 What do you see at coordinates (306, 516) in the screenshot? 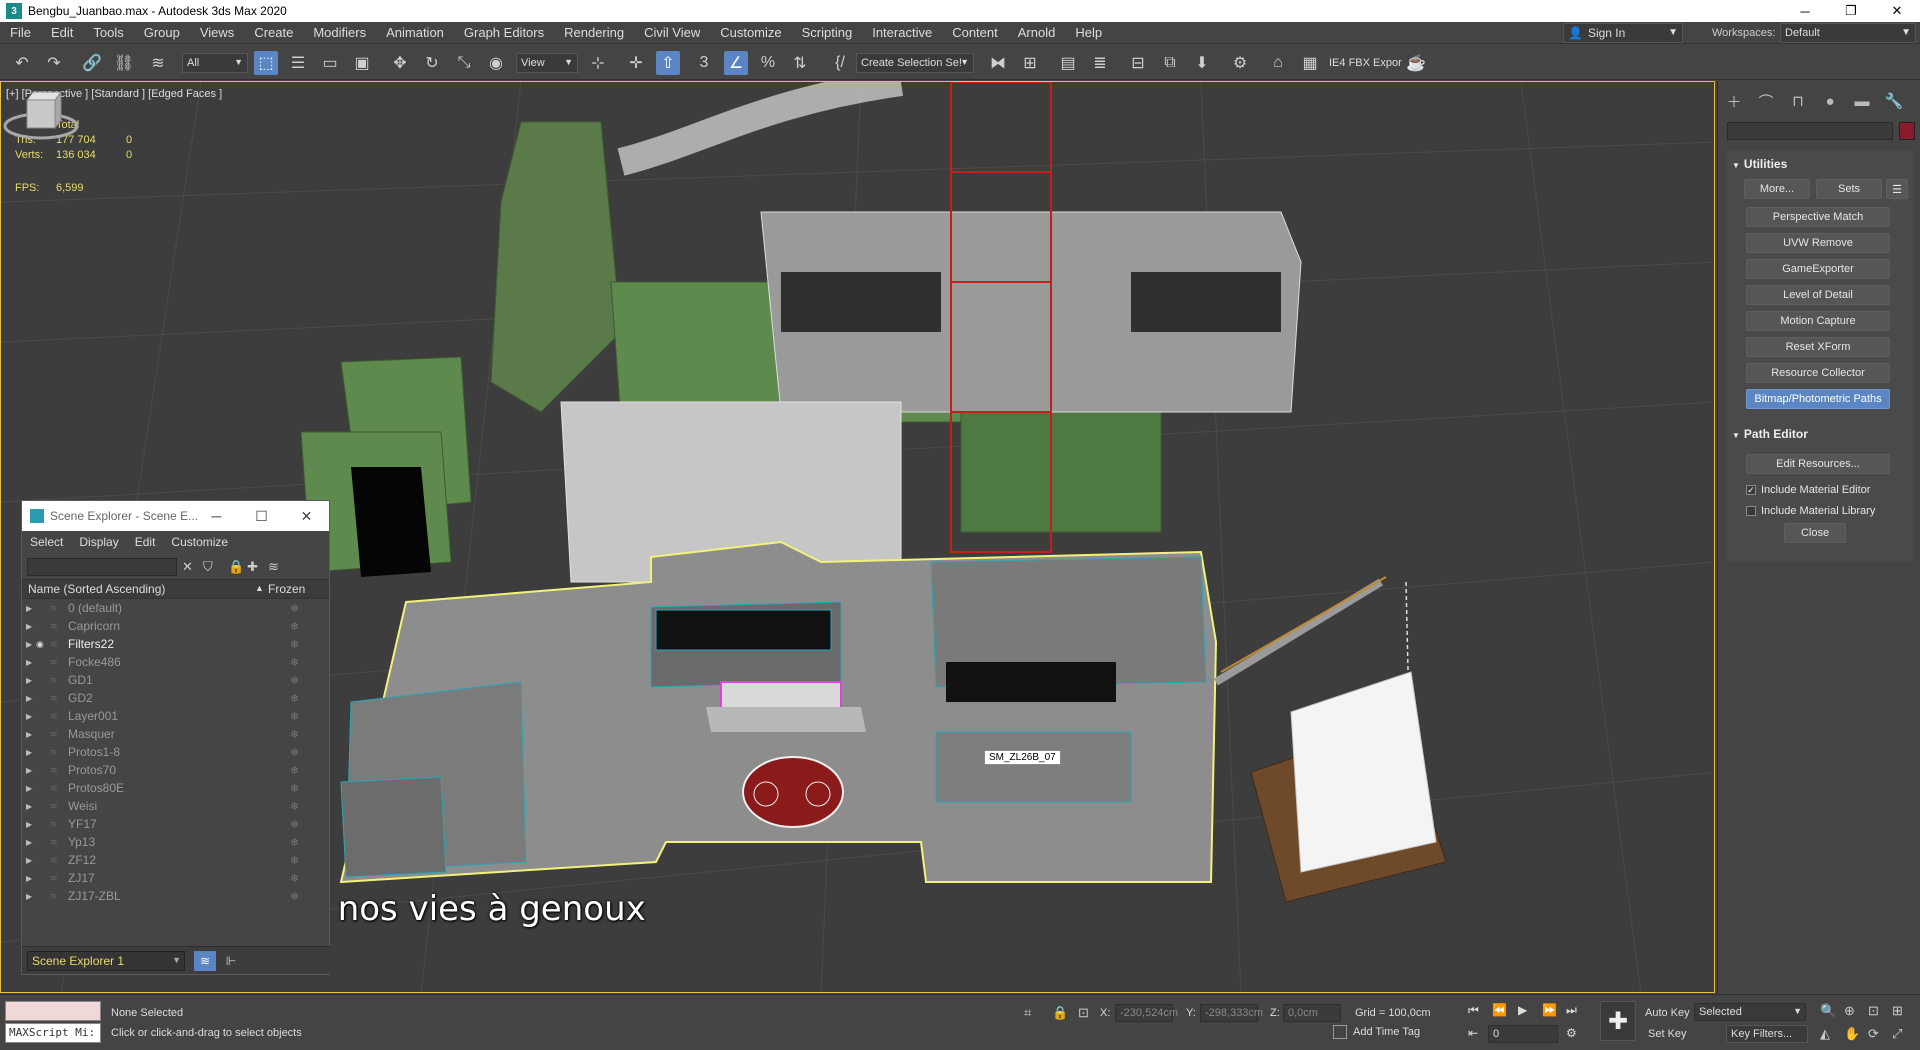
I see `close-button: ✕` at bounding box center [306, 516].